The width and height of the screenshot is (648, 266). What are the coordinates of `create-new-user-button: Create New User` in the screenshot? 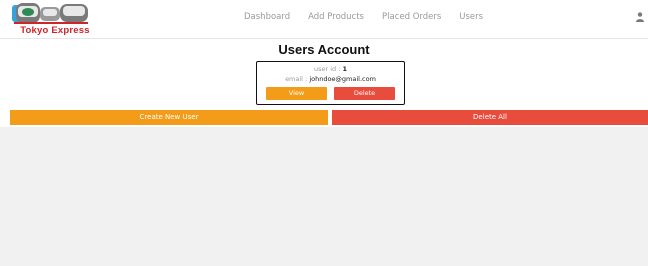 It's located at (169, 117).